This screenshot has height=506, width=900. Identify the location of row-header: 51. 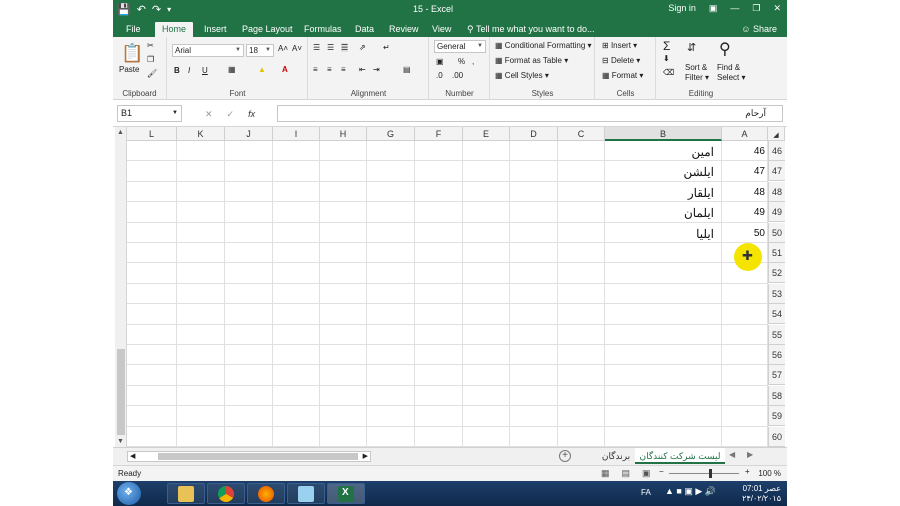
(776, 253).